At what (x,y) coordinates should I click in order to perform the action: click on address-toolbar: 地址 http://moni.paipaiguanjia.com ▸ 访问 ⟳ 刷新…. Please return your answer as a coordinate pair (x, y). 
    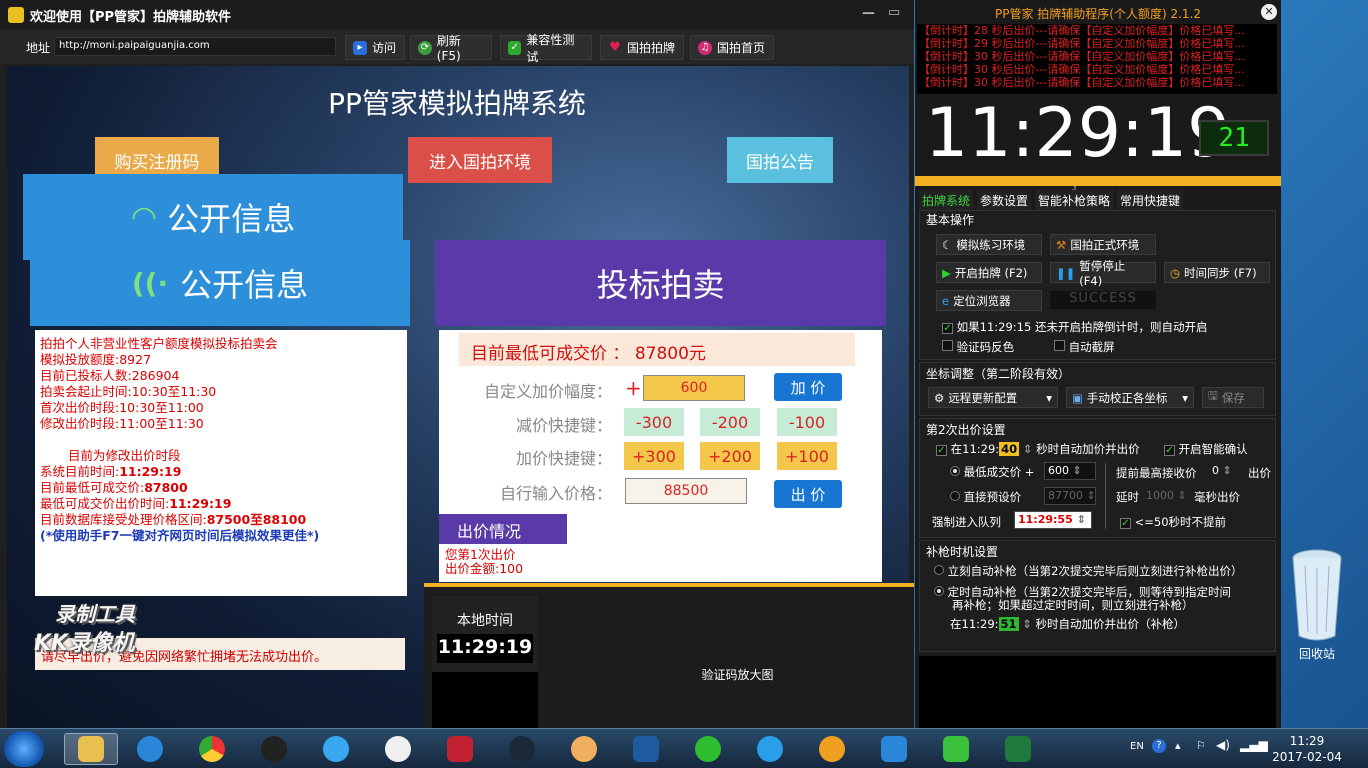
    Looking at the image, I should click on (457, 47).